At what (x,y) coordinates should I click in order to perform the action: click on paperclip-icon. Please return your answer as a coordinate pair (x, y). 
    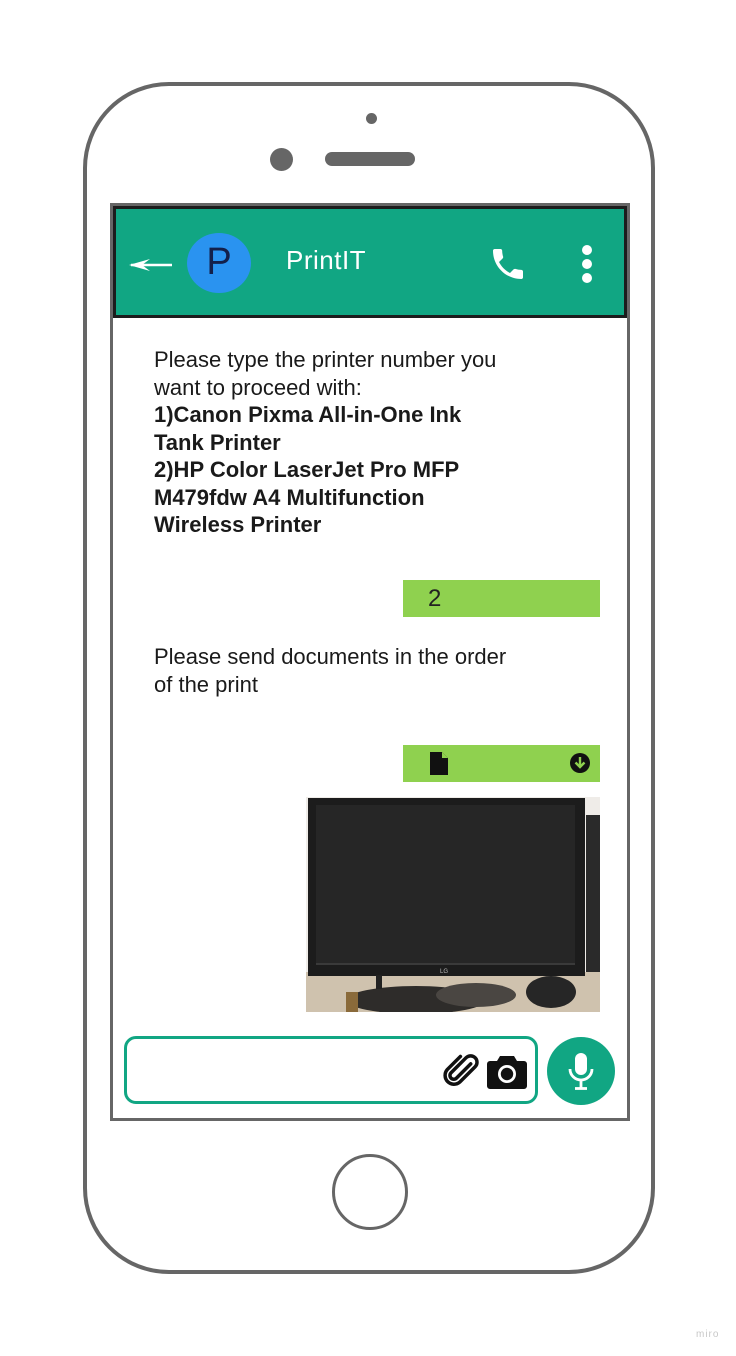
    Looking at the image, I should click on (462, 1071).